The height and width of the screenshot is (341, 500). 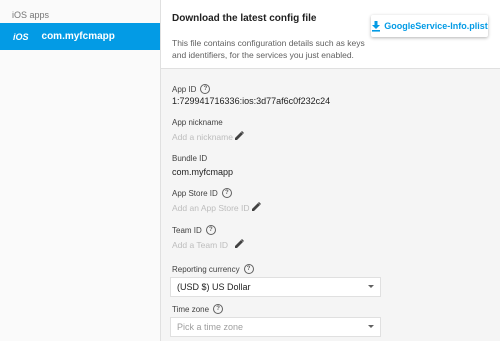 What do you see at coordinates (21, 36) in the screenshot?
I see `ios-badge: iOS` at bounding box center [21, 36].